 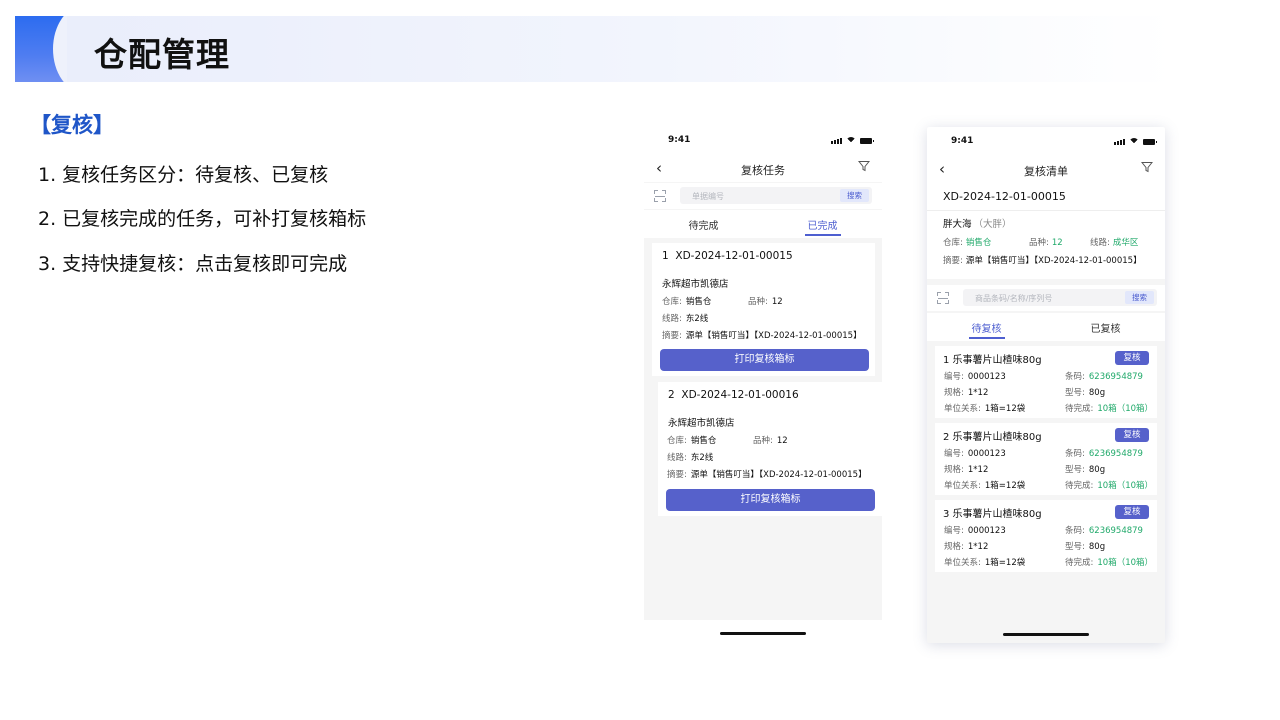 I want to click on task-header: 1 XD-2024-12-01-00015, so click(x=727, y=256).